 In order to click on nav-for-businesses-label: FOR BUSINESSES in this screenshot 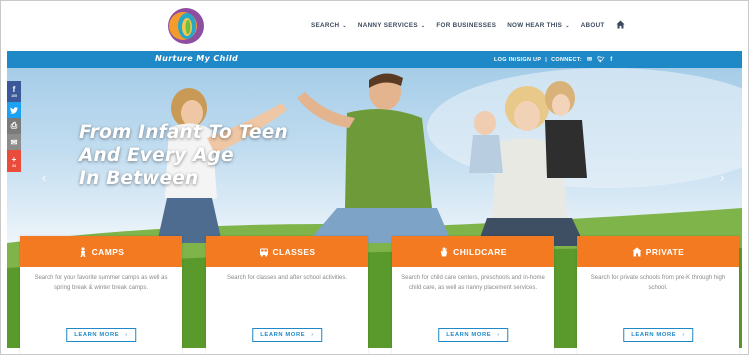, I will do `click(466, 25)`.